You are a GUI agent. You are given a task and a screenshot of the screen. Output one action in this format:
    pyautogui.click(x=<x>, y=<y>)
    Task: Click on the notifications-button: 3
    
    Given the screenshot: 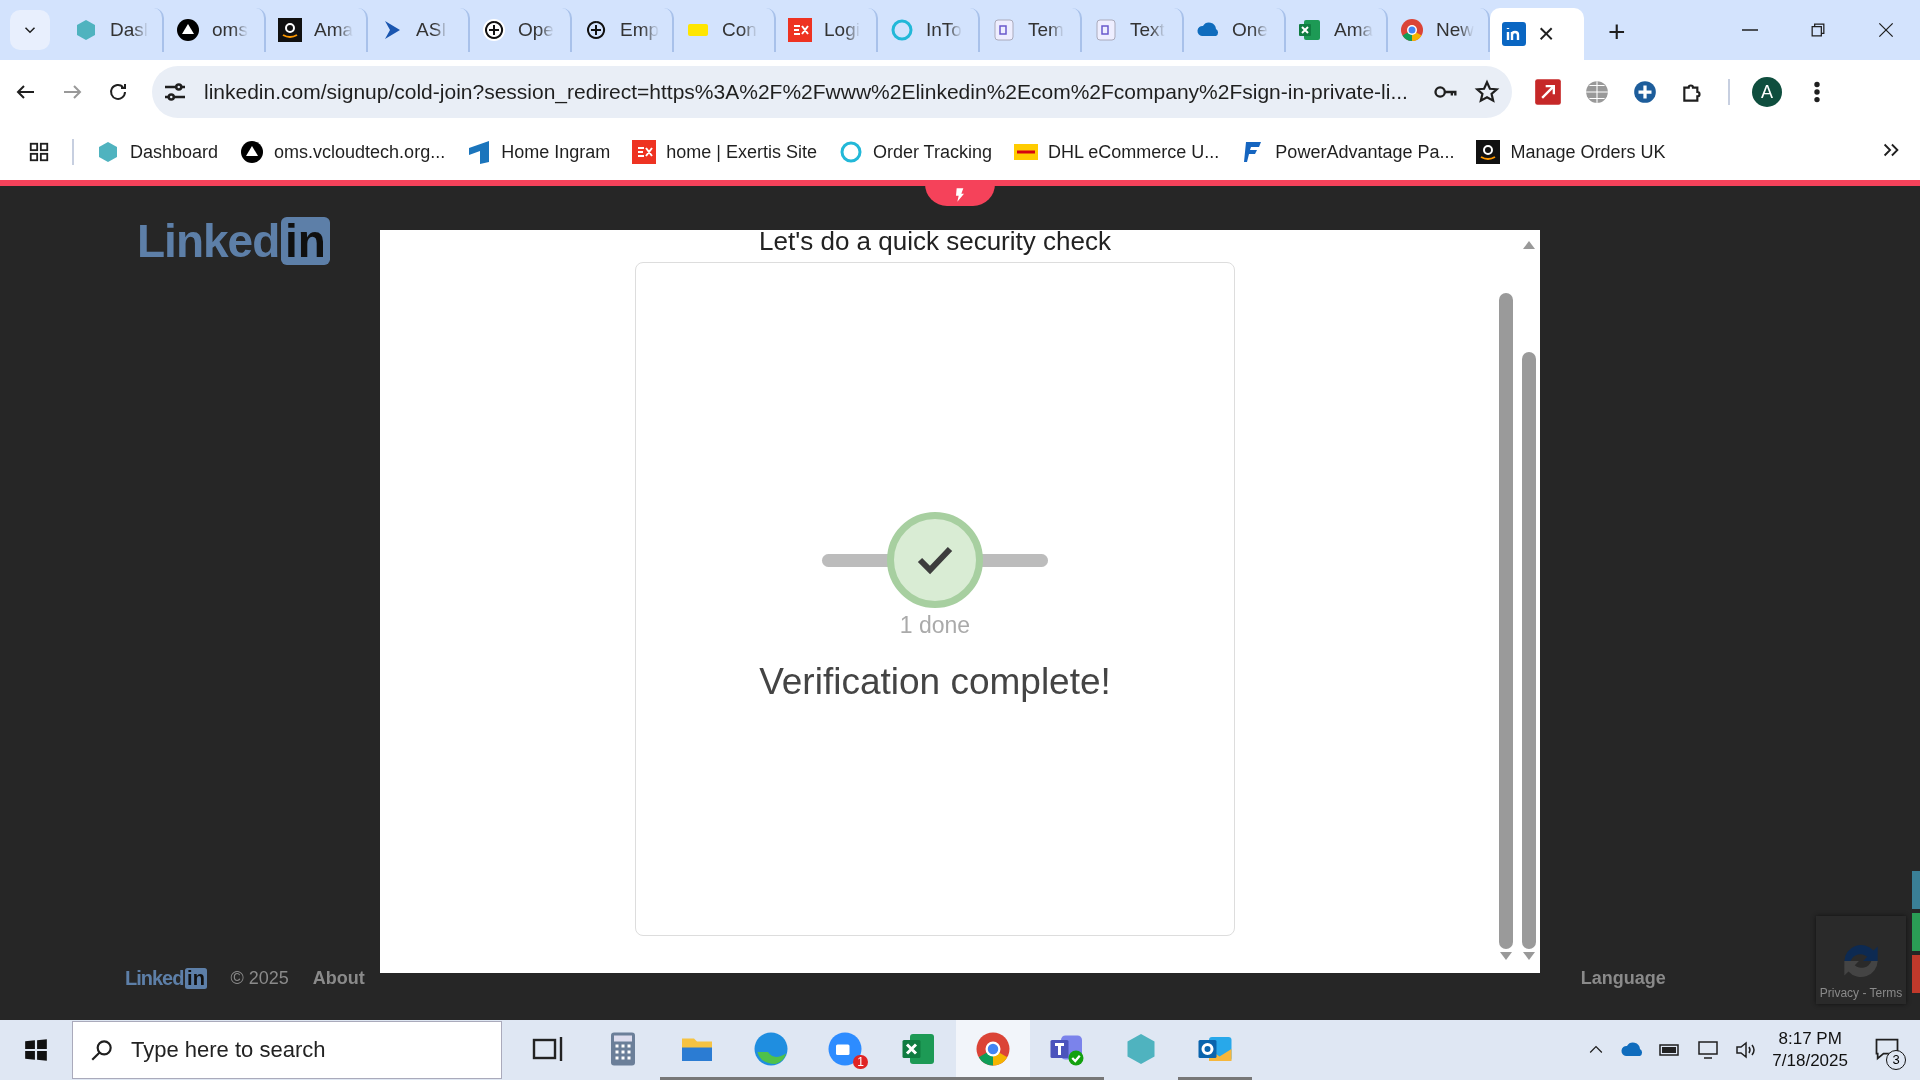 What is the action you would take?
    pyautogui.click(x=1887, y=1050)
    